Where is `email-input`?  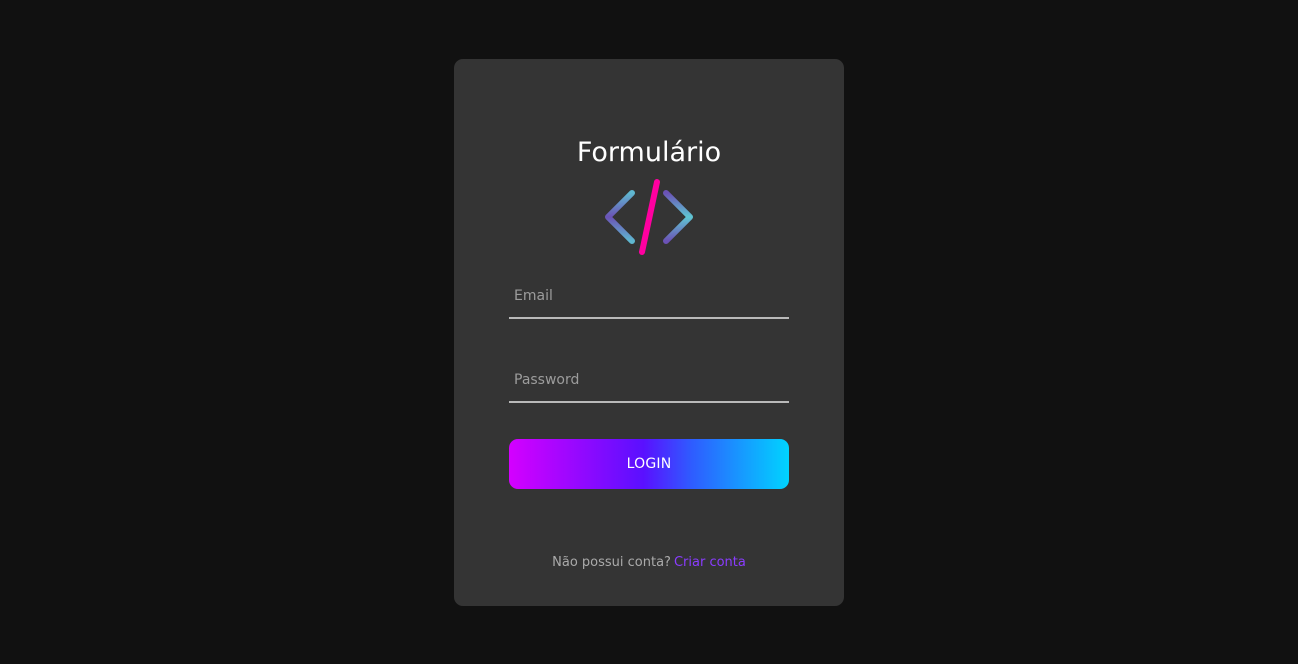
email-input is located at coordinates (649, 296).